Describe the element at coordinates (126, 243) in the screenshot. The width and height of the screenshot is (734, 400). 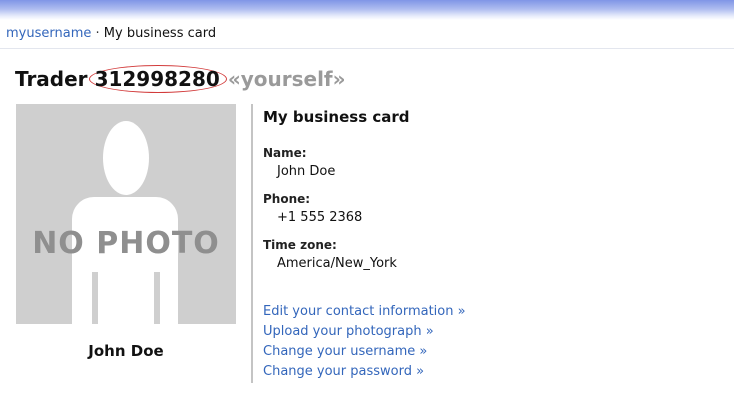
I see `no-photo-label: NO PHOTO` at that location.